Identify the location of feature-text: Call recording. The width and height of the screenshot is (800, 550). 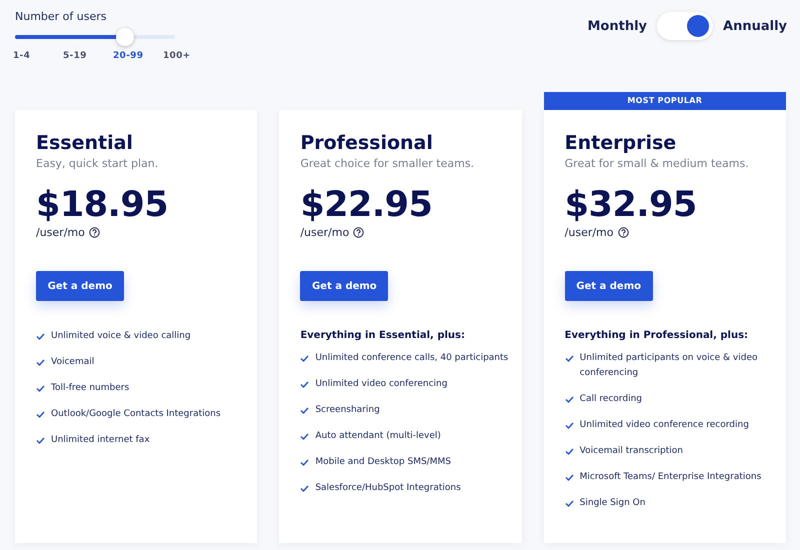
(611, 399).